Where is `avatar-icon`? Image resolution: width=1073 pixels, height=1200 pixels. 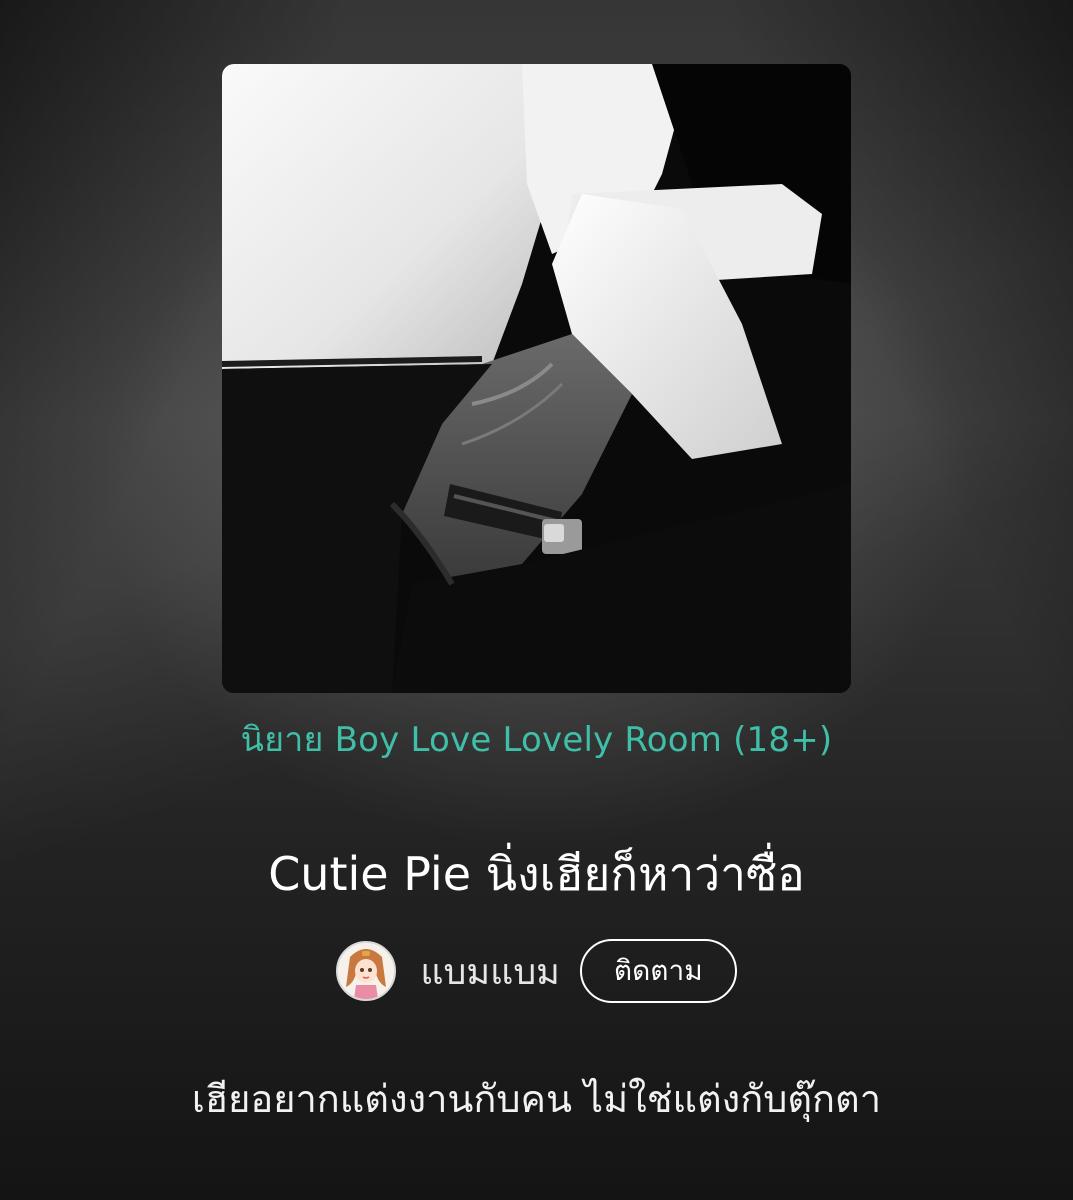
avatar-icon is located at coordinates (366, 971).